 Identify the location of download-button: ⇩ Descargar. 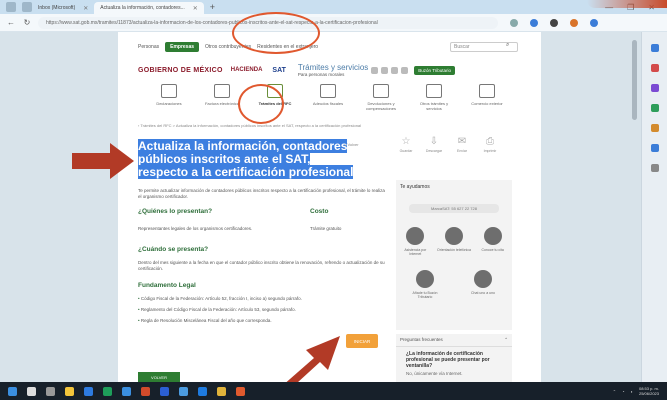
(434, 144).